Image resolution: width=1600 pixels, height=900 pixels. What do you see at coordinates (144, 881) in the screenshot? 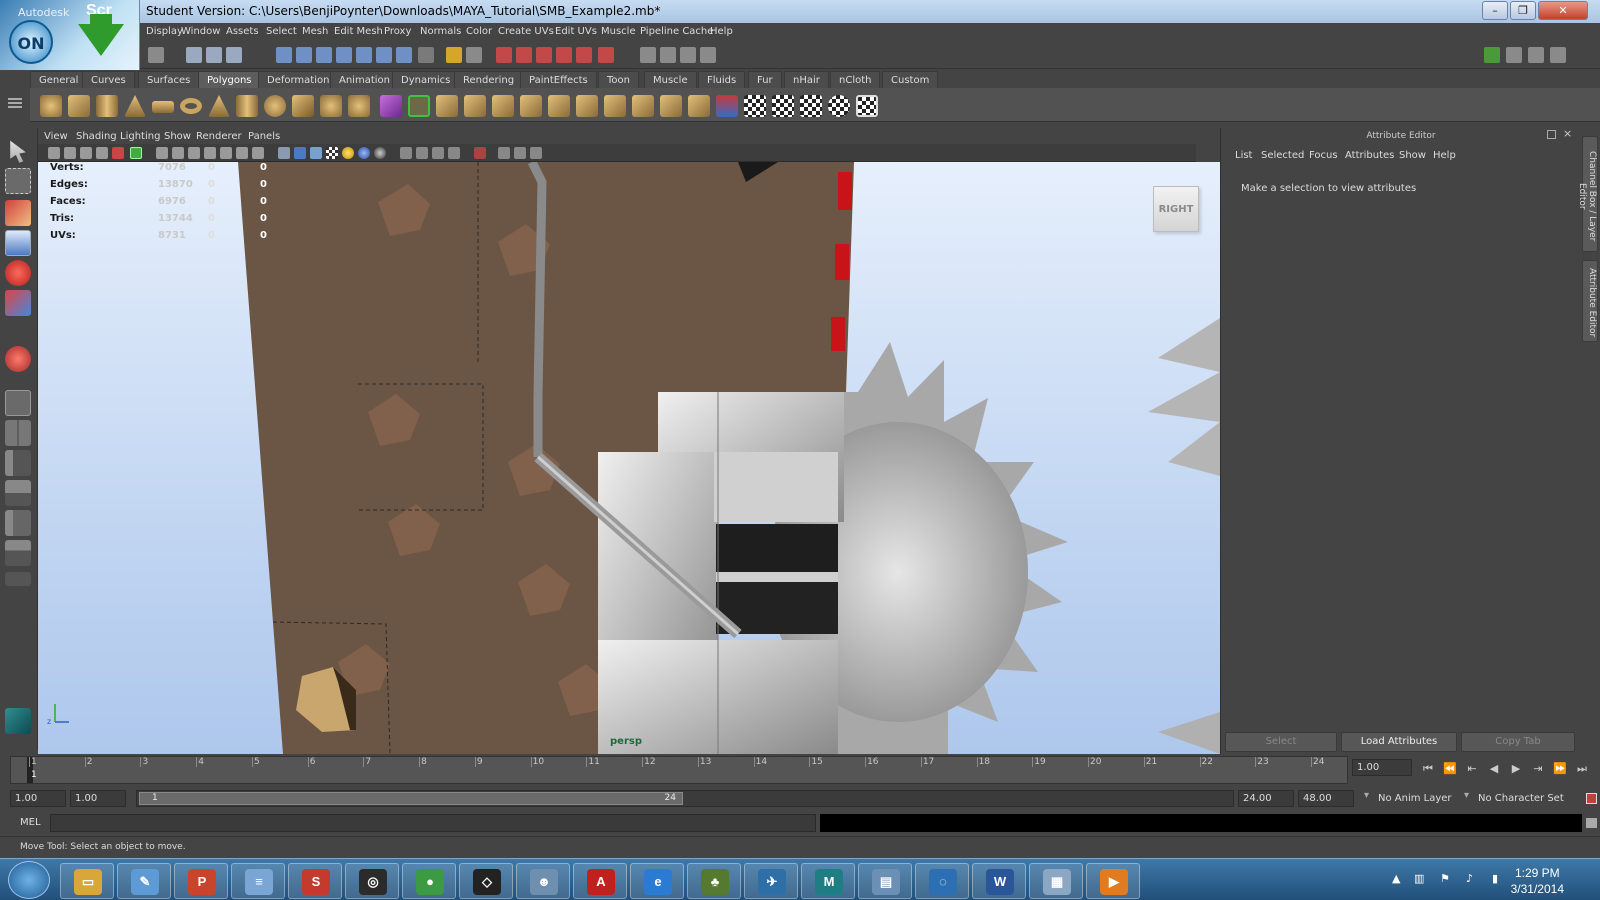
I see `taskbar-app-button: ✎` at bounding box center [144, 881].